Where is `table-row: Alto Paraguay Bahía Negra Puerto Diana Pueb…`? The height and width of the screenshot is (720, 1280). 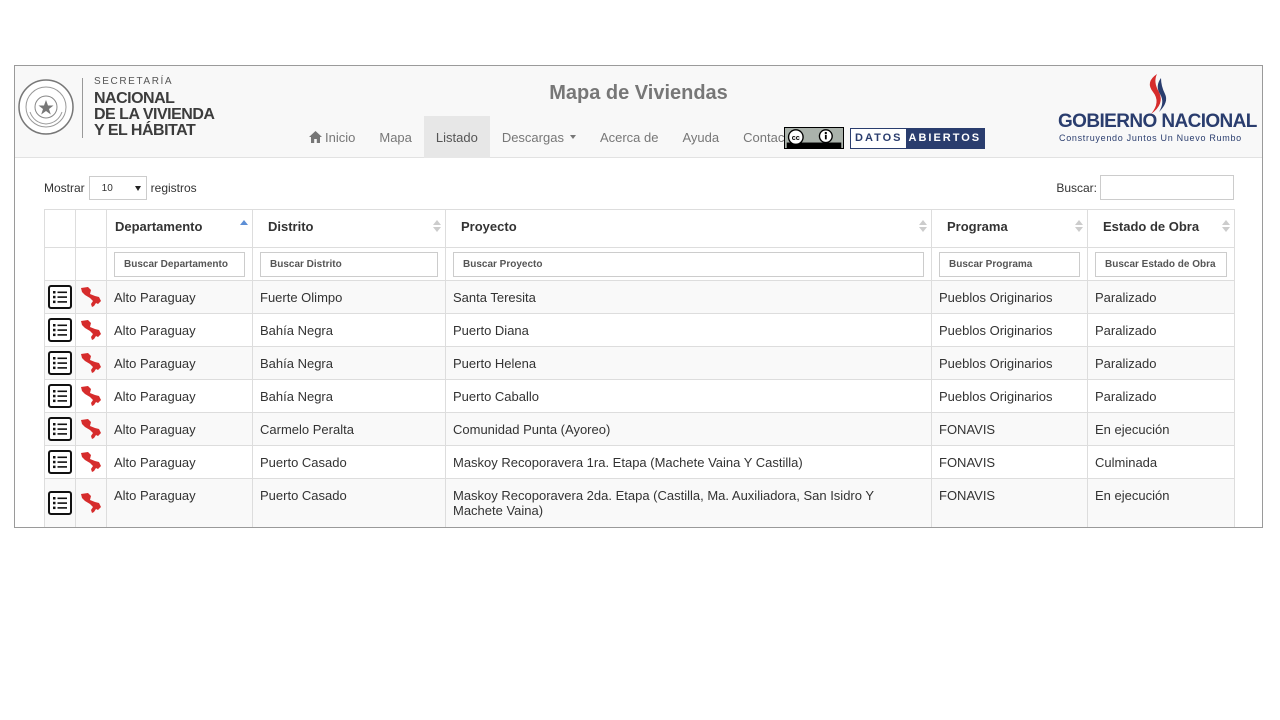
table-row: Alto Paraguay Bahía Negra Puerto Diana Pueb… is located at coordinates (639, 330).